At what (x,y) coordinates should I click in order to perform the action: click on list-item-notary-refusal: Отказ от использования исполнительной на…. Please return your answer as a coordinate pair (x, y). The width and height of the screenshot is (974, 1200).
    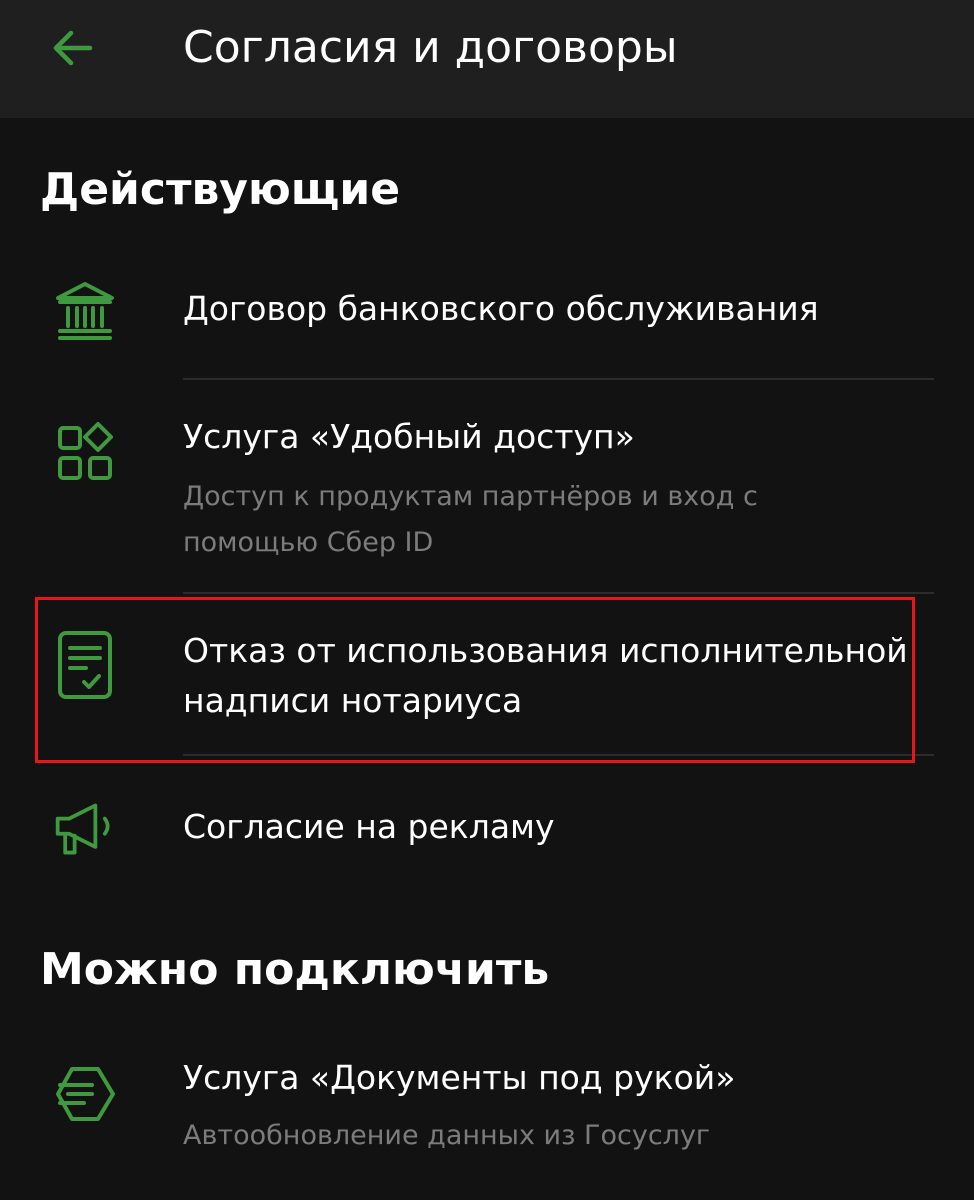
    Looking at the image, I should click on (487, 674).